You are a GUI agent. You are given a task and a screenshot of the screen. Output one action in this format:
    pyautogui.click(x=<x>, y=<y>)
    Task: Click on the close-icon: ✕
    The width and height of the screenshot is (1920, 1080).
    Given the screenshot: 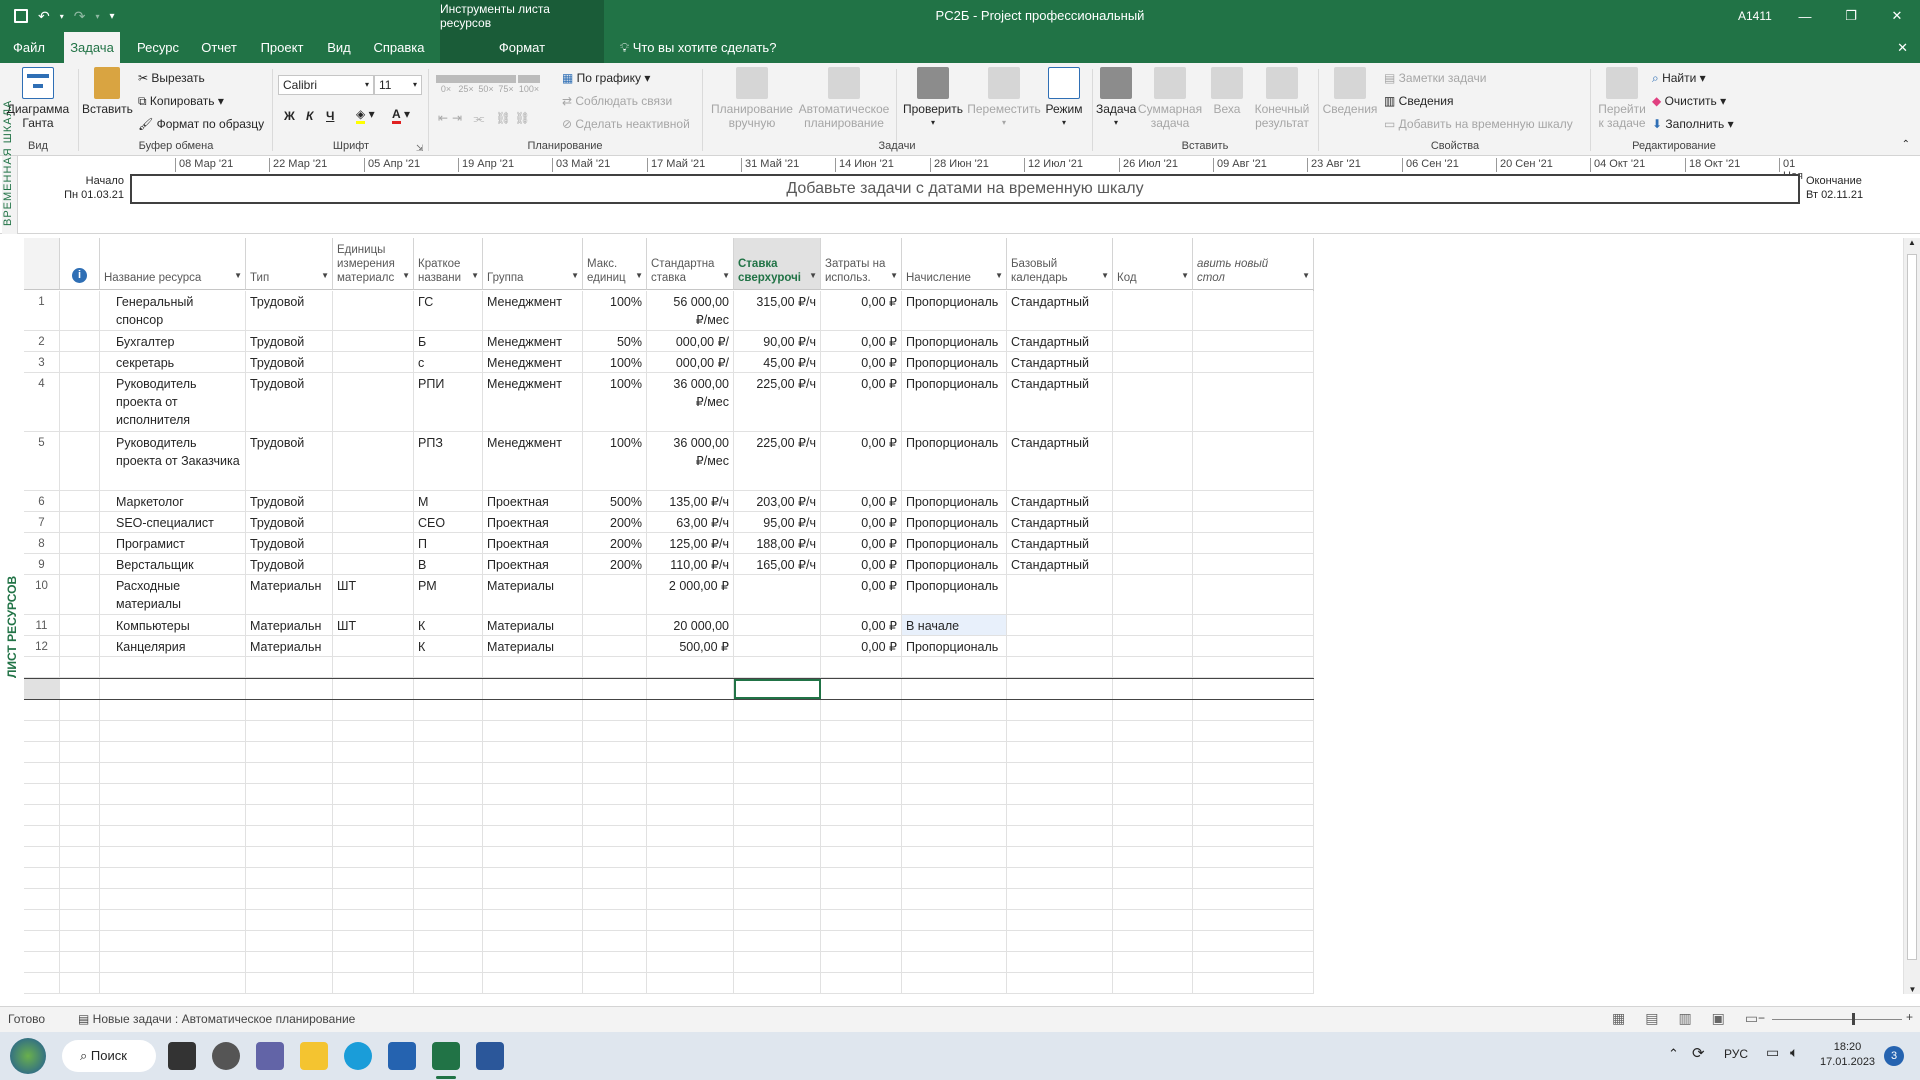 What is the action you would take?
    pyautogui.click(x=1897, y=16)
    